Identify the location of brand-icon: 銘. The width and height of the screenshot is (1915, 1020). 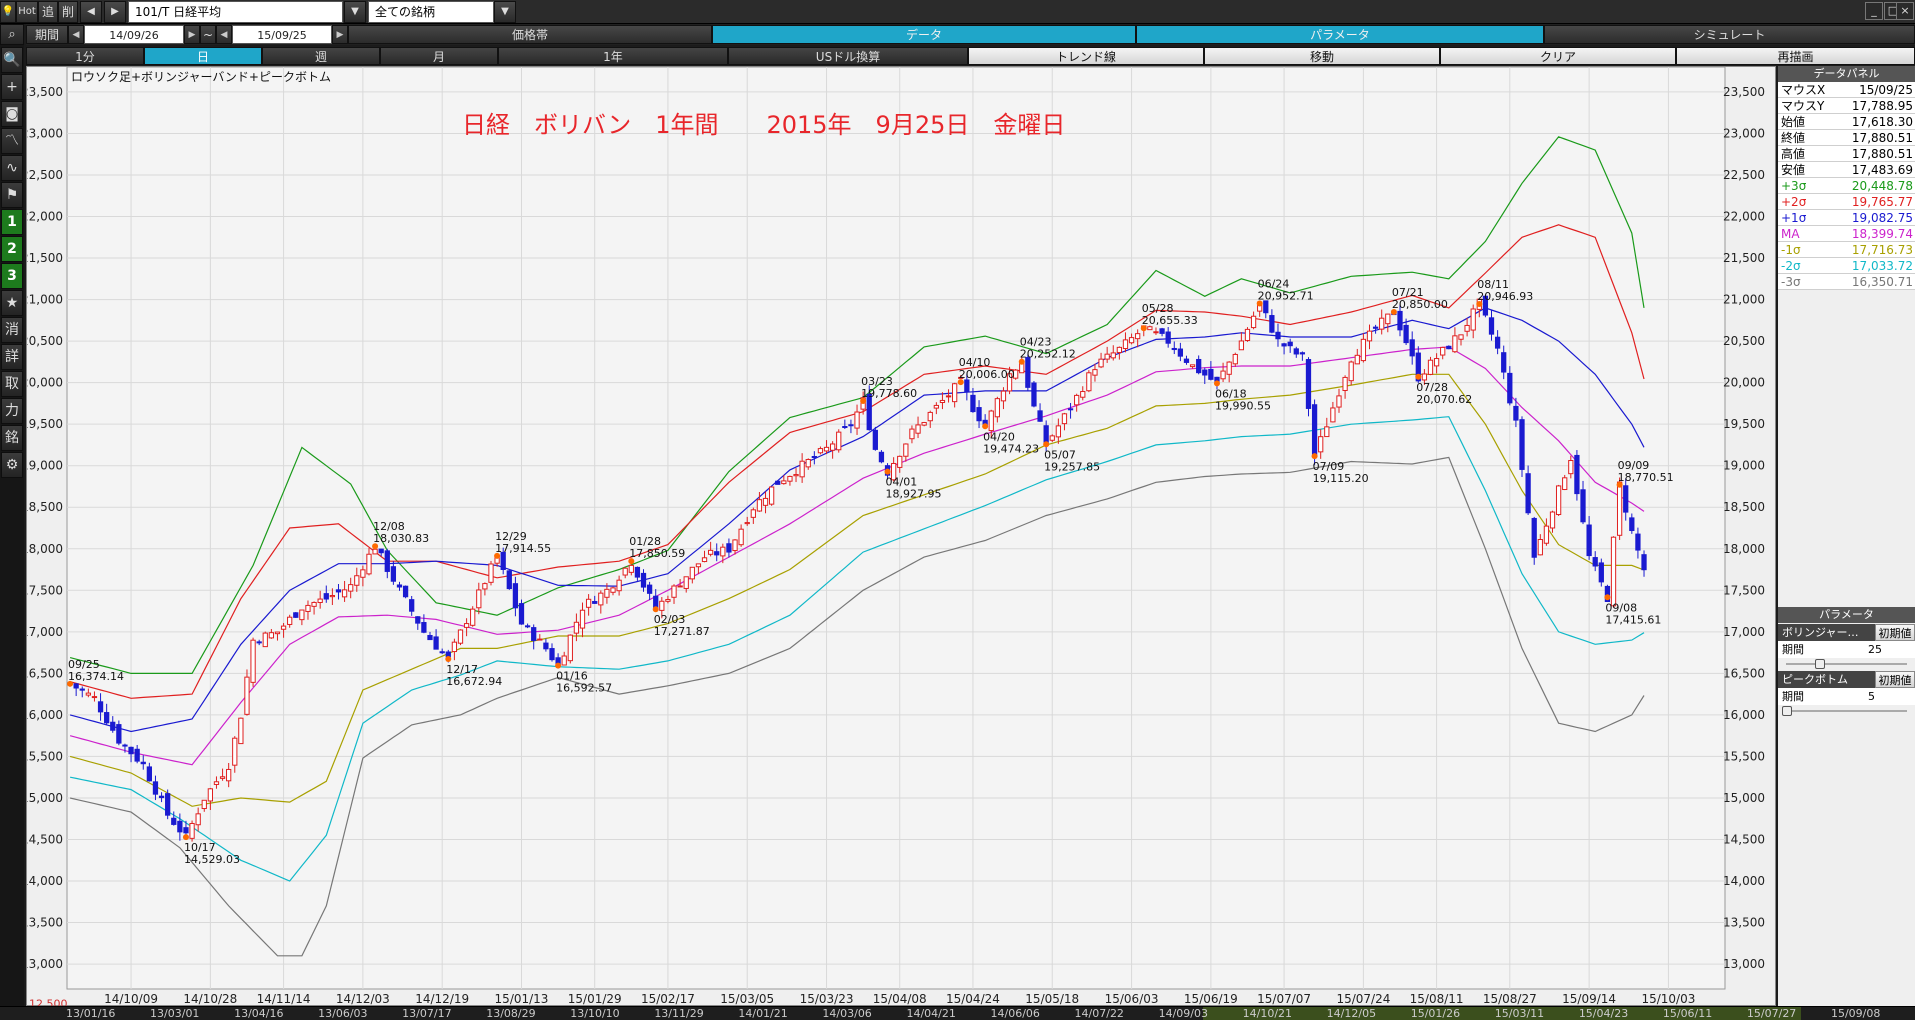
(12, 438).